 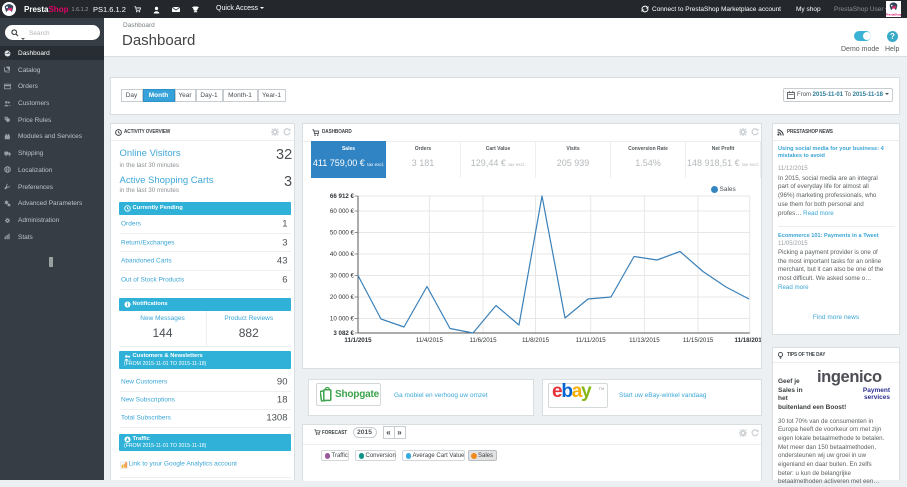 What do you see at coordinates (893, 15) in the screenshot?
I see `svg-text: PrestaShop` at bounding box center [893, 15].